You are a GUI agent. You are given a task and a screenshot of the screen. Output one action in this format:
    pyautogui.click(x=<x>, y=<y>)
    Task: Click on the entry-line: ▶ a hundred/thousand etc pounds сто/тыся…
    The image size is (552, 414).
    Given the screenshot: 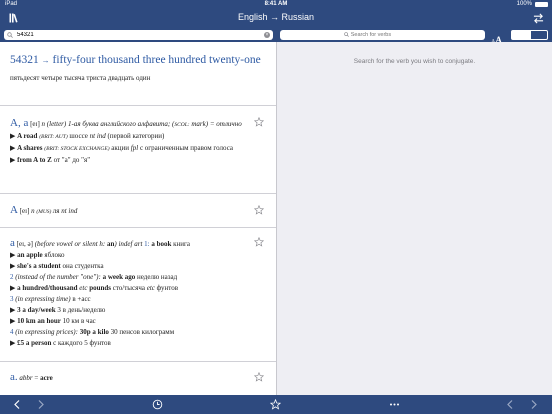 What is the action you would take?
    pyautogui.click(x=94, y=288)
    